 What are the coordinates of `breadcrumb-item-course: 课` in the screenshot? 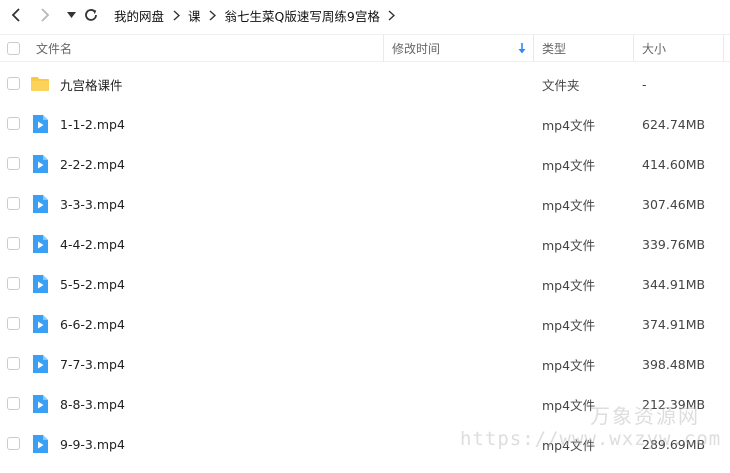 It's located at (194, 15).